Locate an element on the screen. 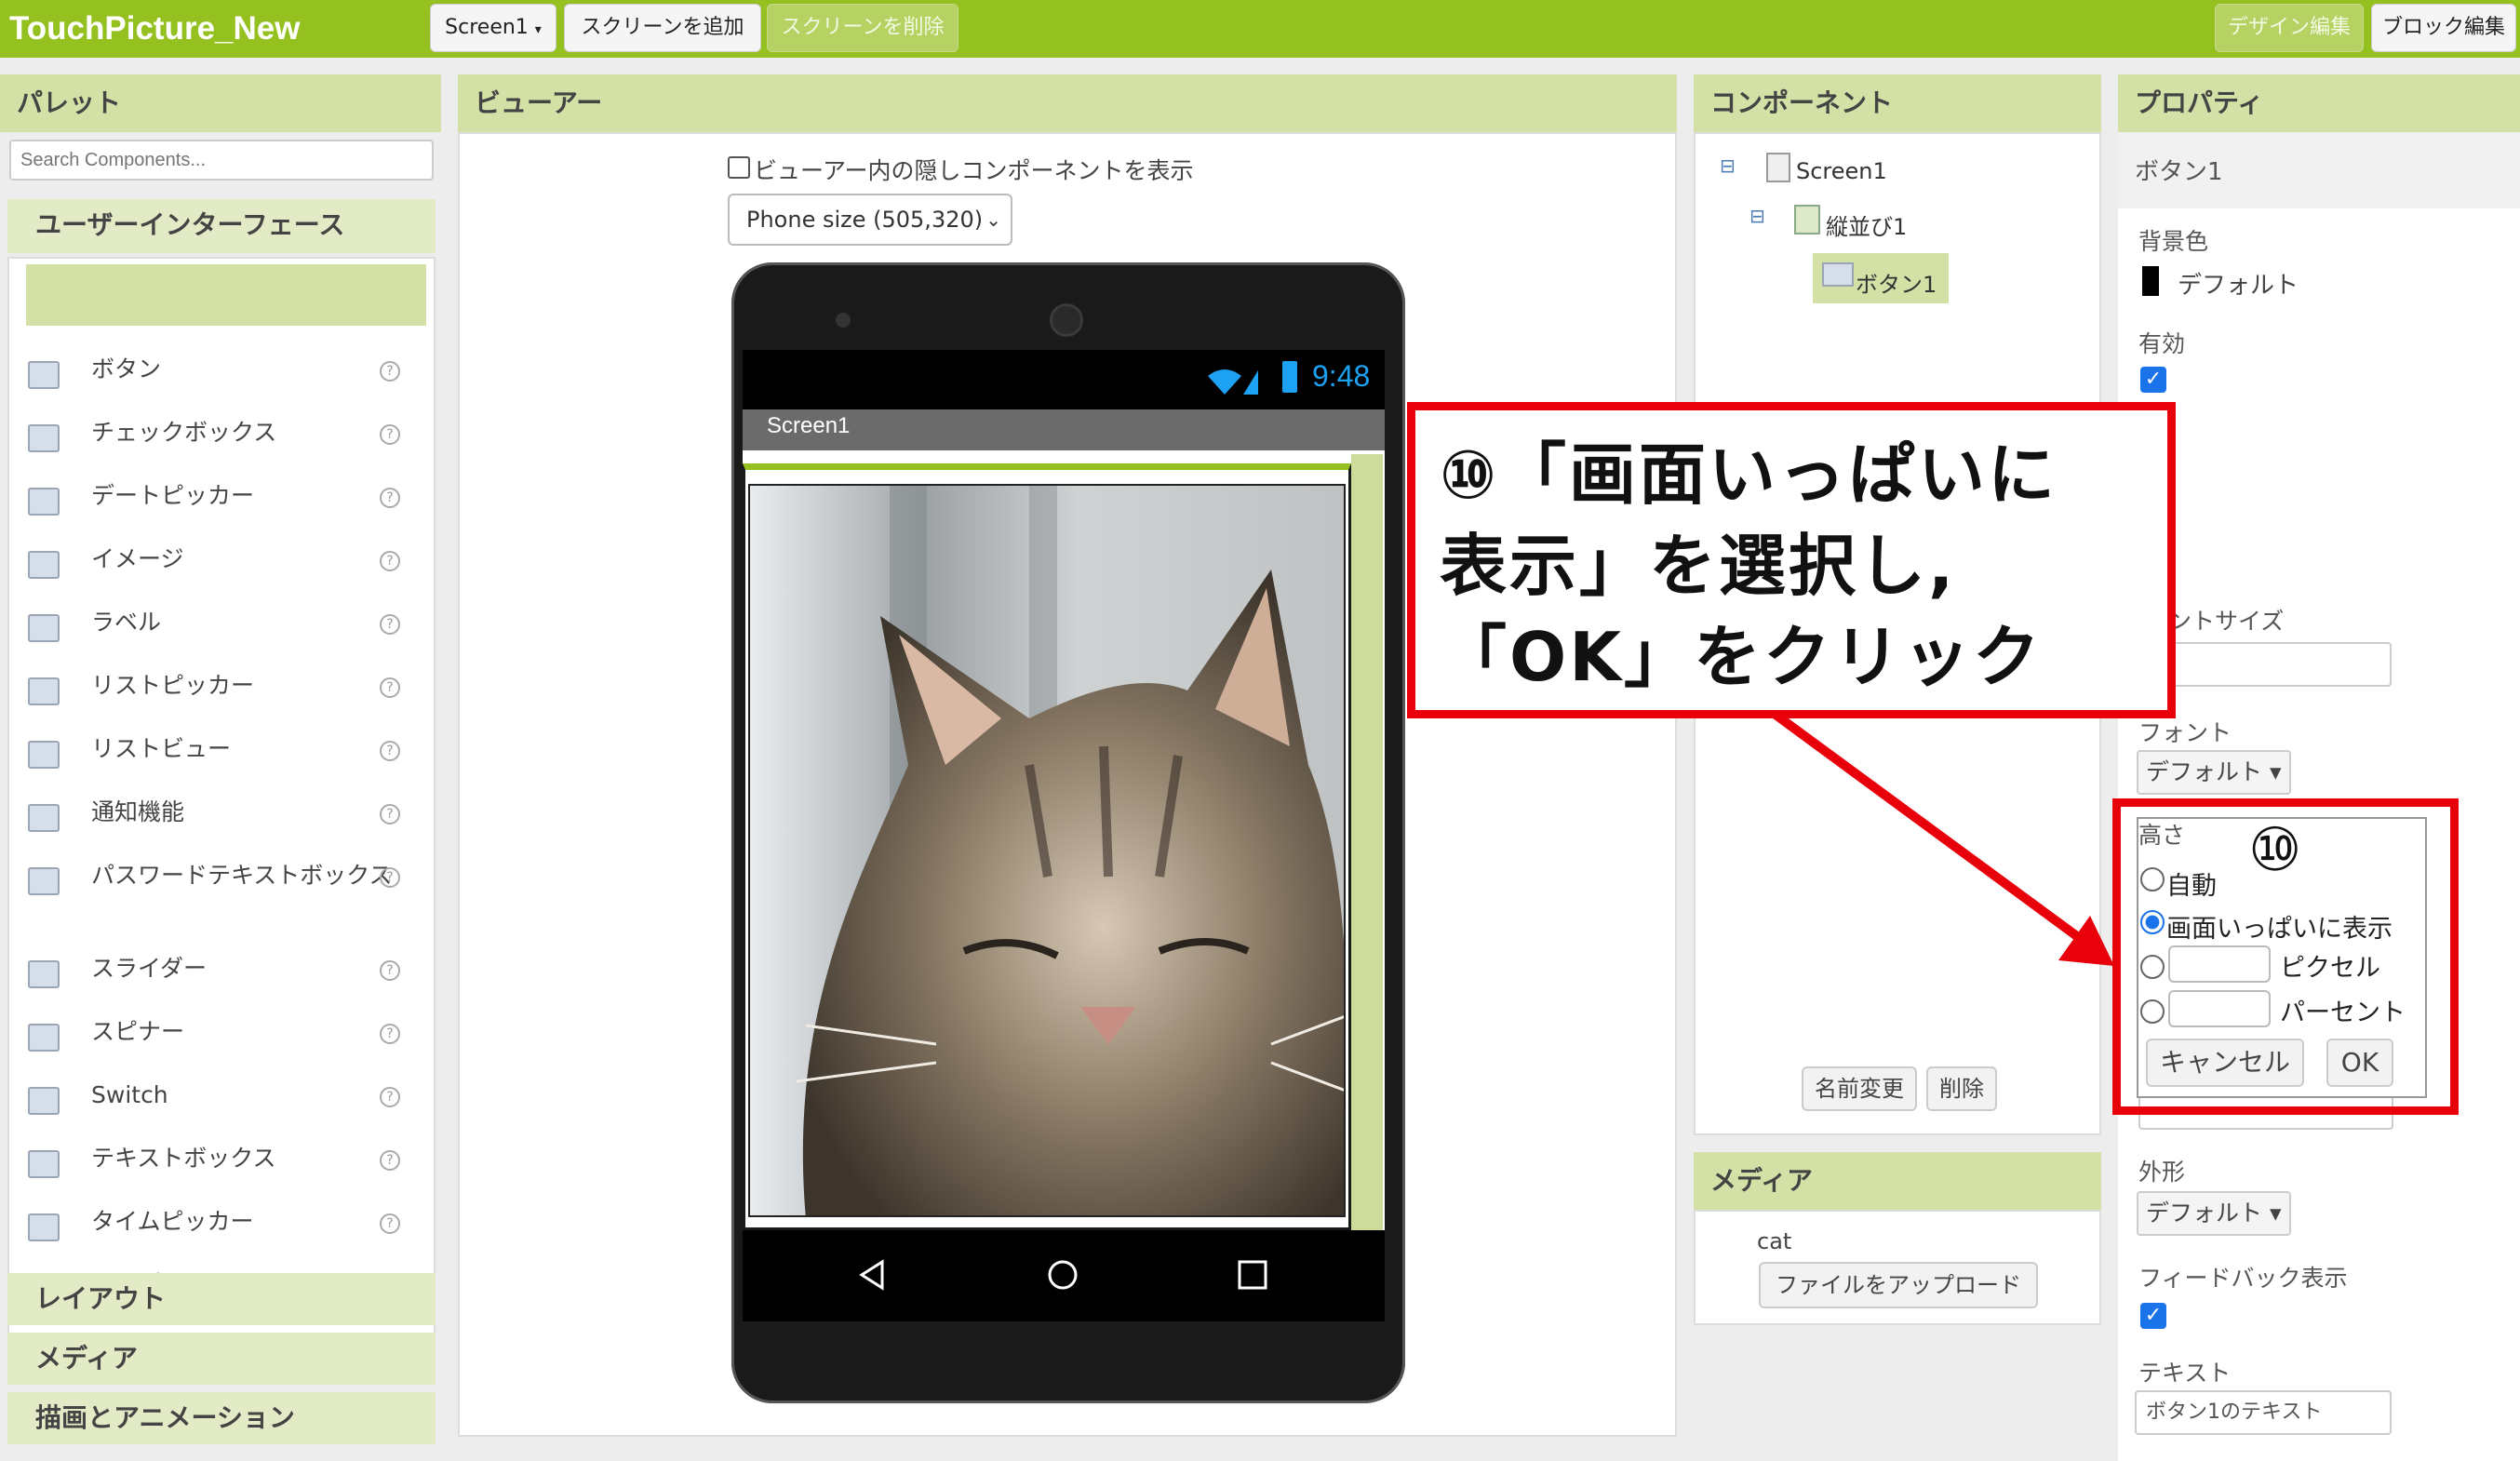 The width and height of the screenshot is (2520, 1461). media-file: cat is located at coordinates (1774, 1241).